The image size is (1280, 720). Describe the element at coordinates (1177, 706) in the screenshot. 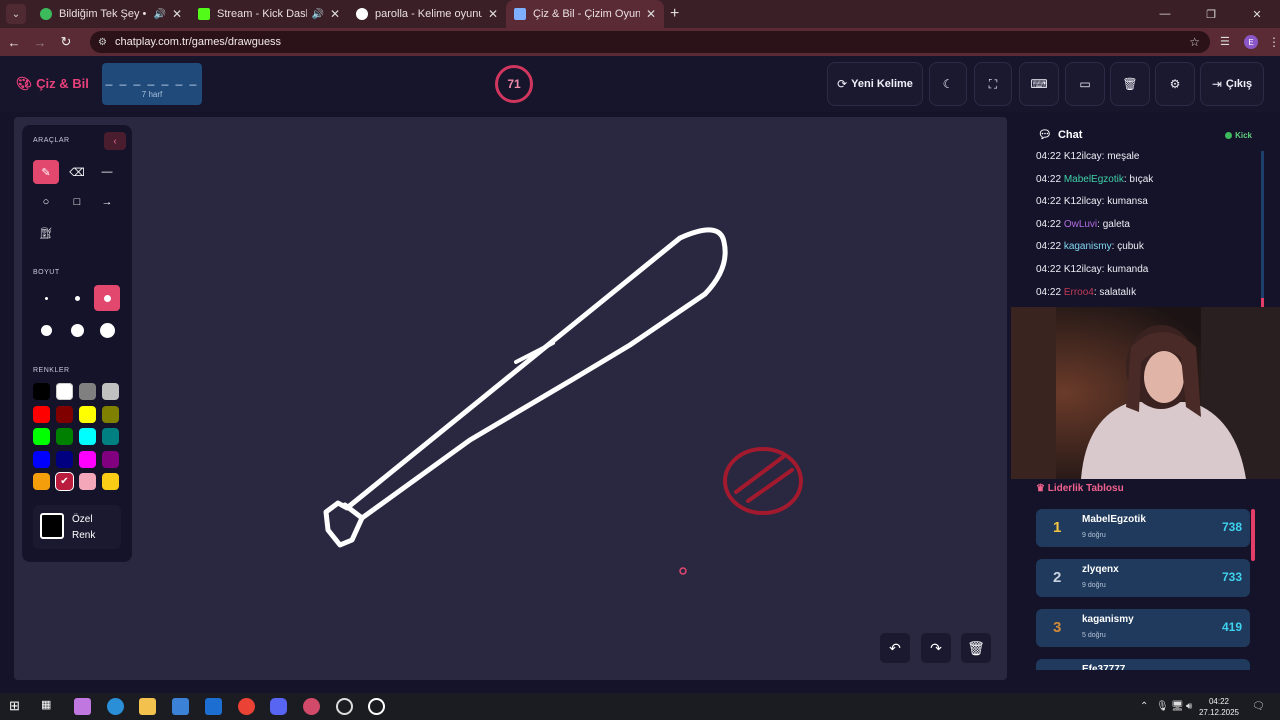

I see `network-icon: 🖥︎` at that location.